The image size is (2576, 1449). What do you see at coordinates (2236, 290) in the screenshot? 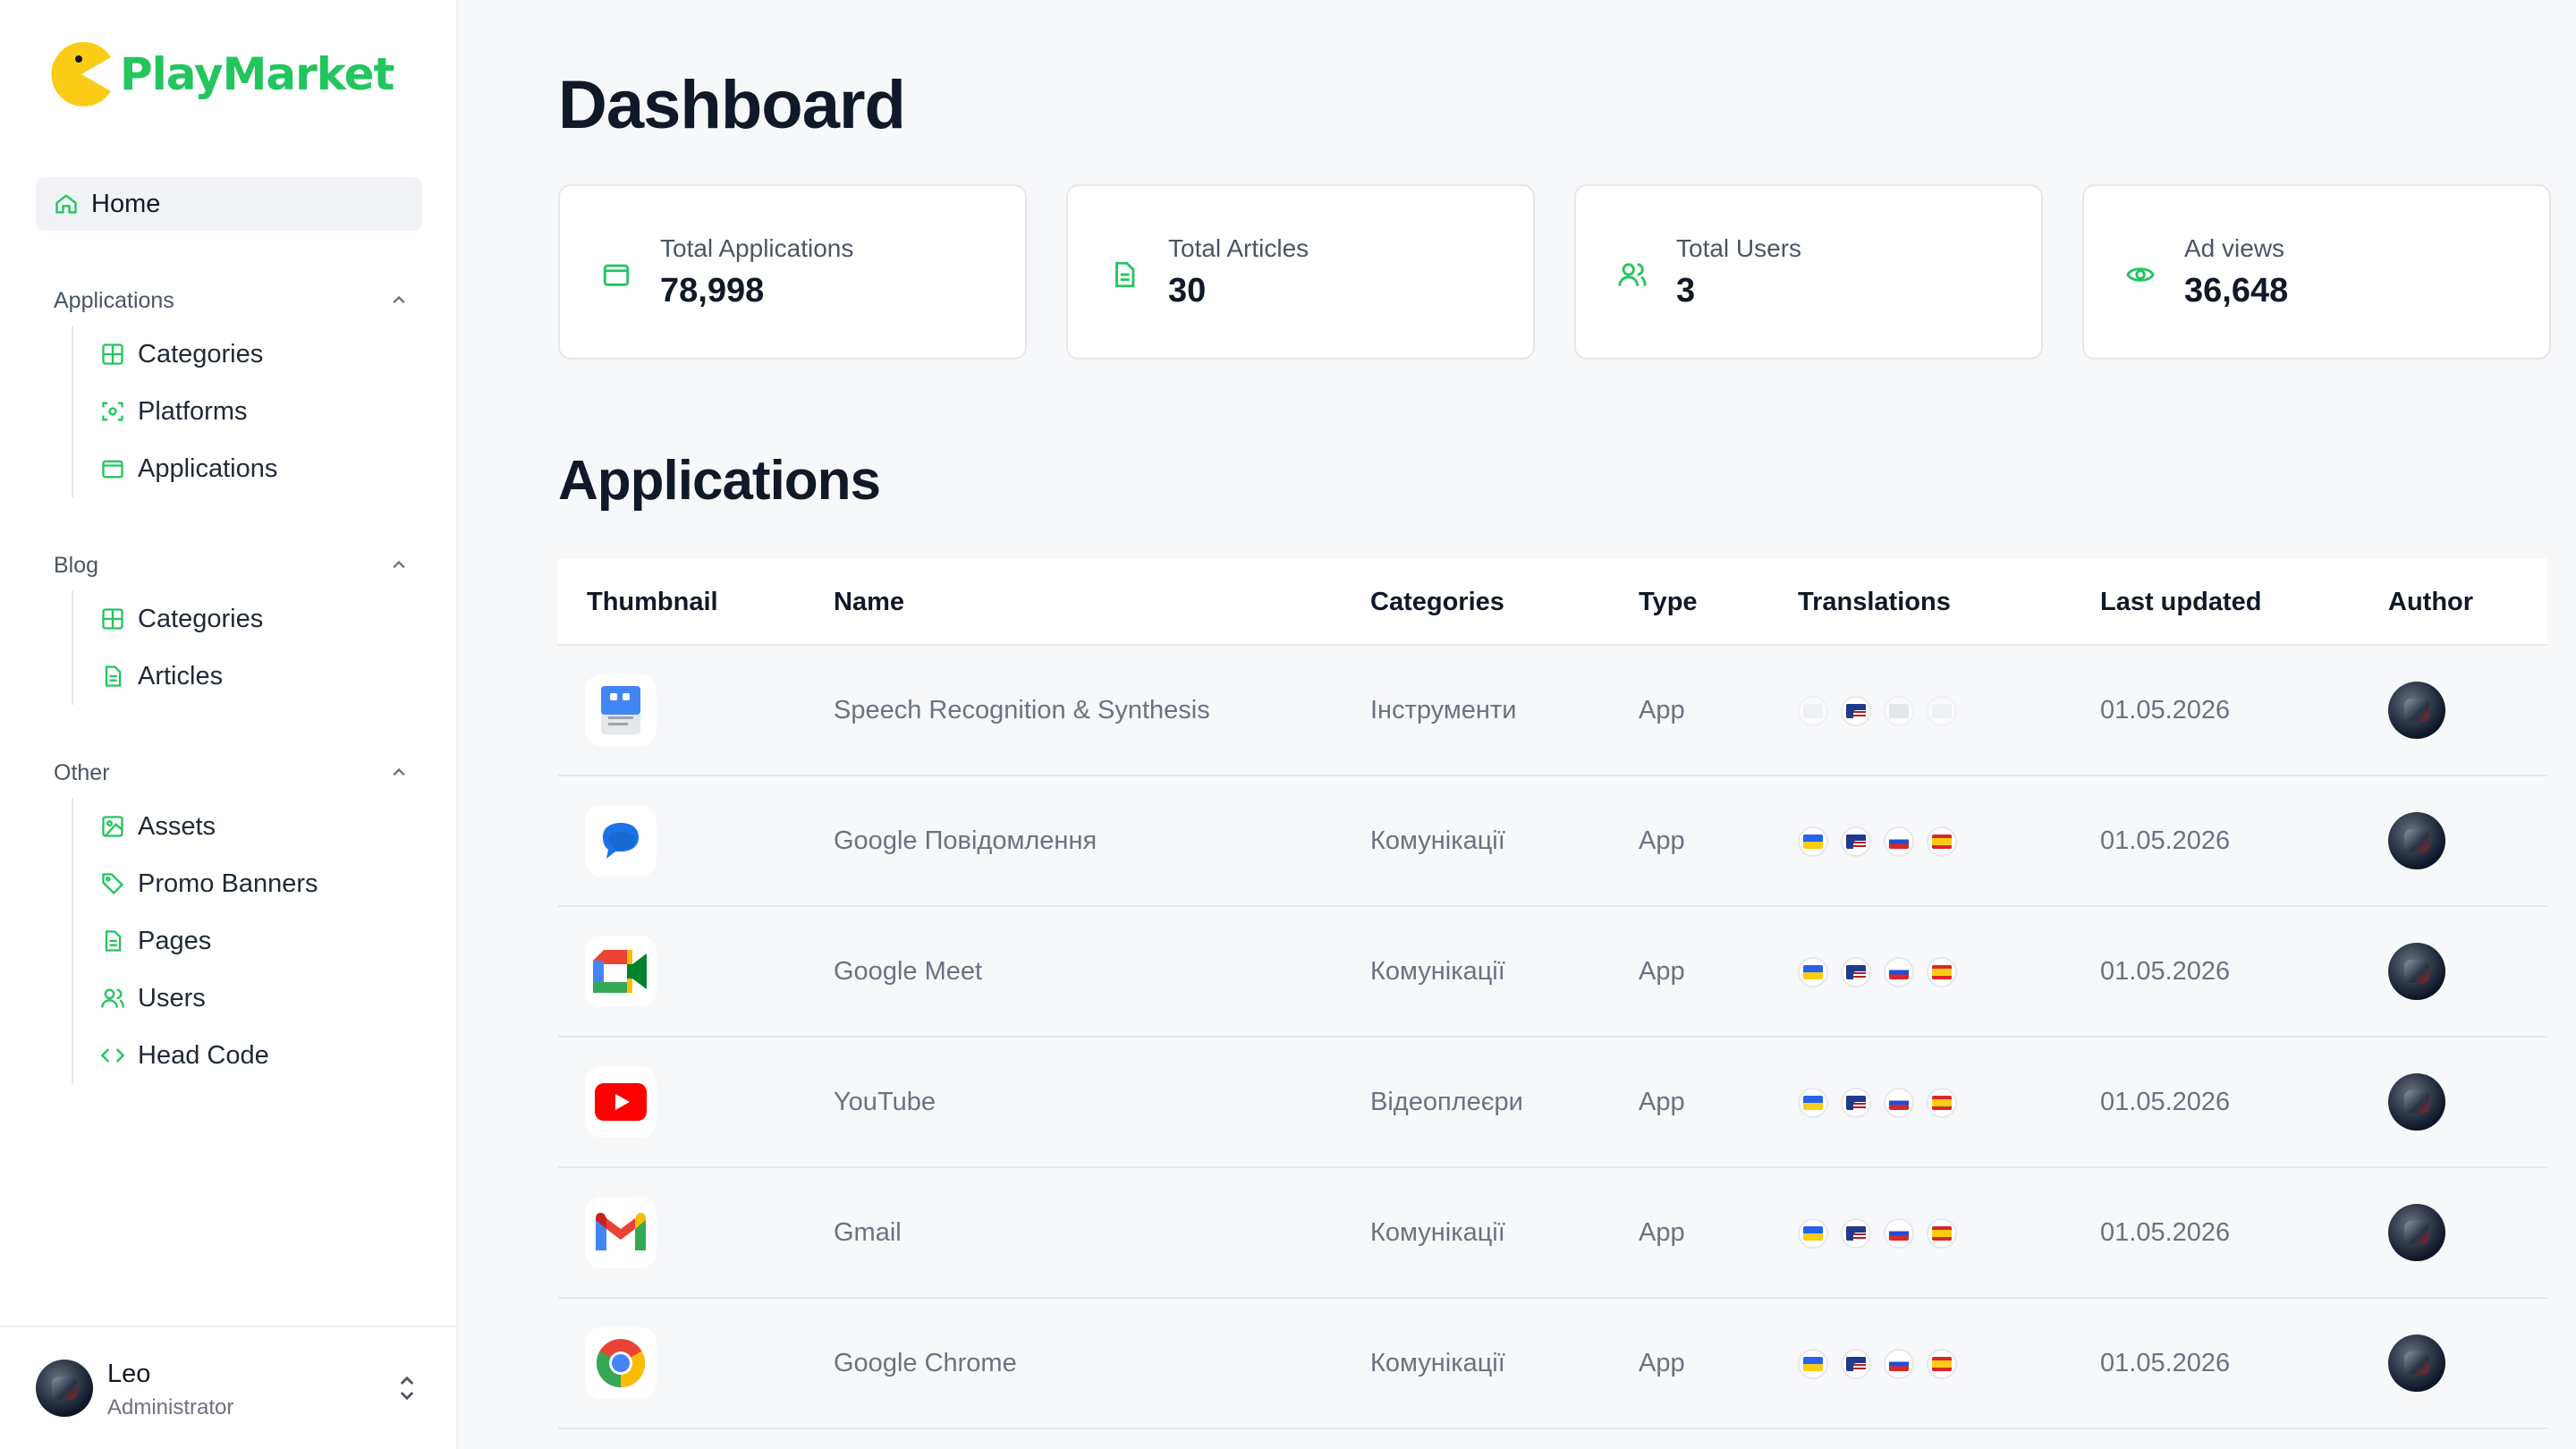
I see `stat-value: 36,648` at bounding box center [2236, 290].